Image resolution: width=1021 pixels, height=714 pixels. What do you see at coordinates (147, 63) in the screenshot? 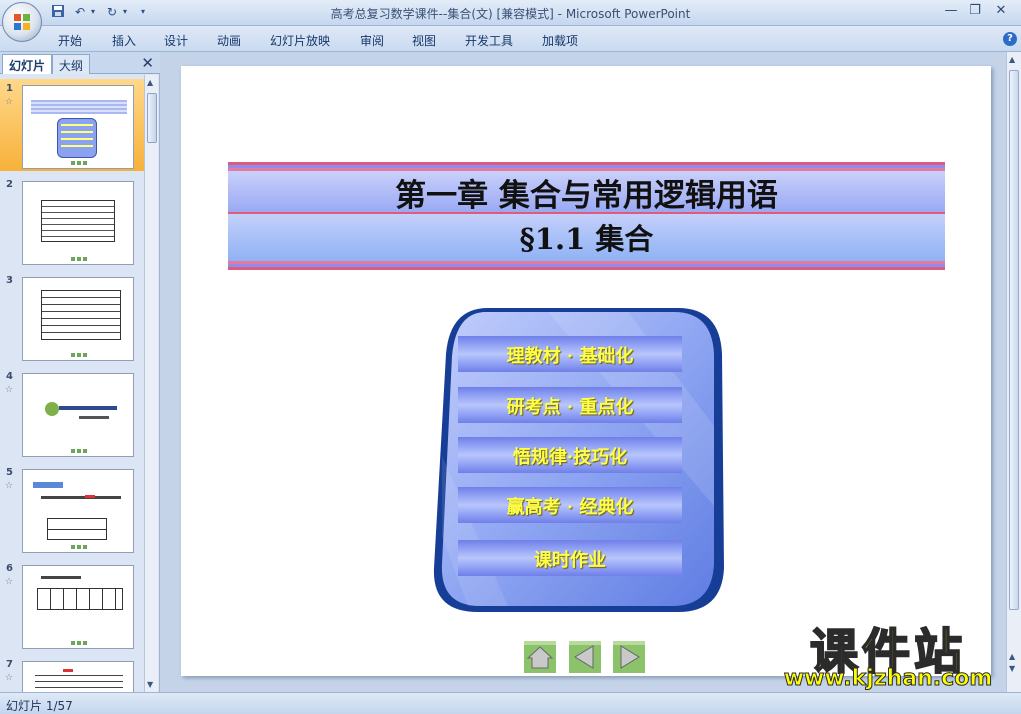
I see `close-panel-icon: ✕` at bounding box center [147, 63].